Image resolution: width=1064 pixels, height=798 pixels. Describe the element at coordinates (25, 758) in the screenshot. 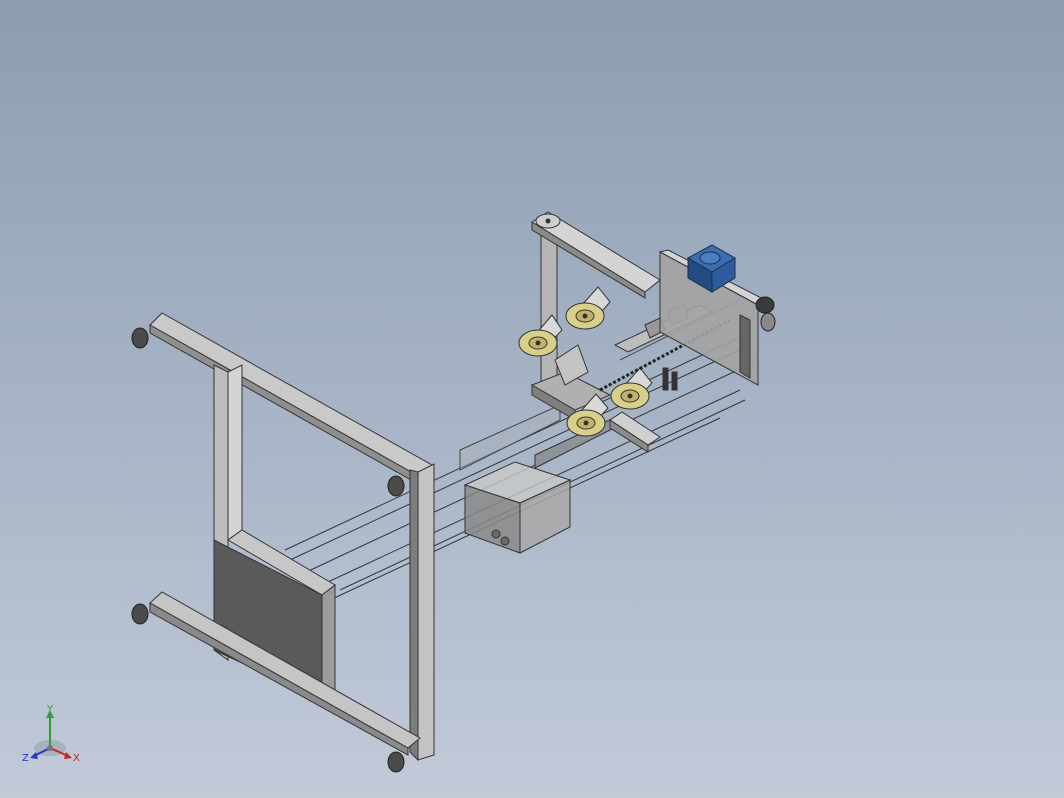

I see `triad-z-label: Z` at that location.